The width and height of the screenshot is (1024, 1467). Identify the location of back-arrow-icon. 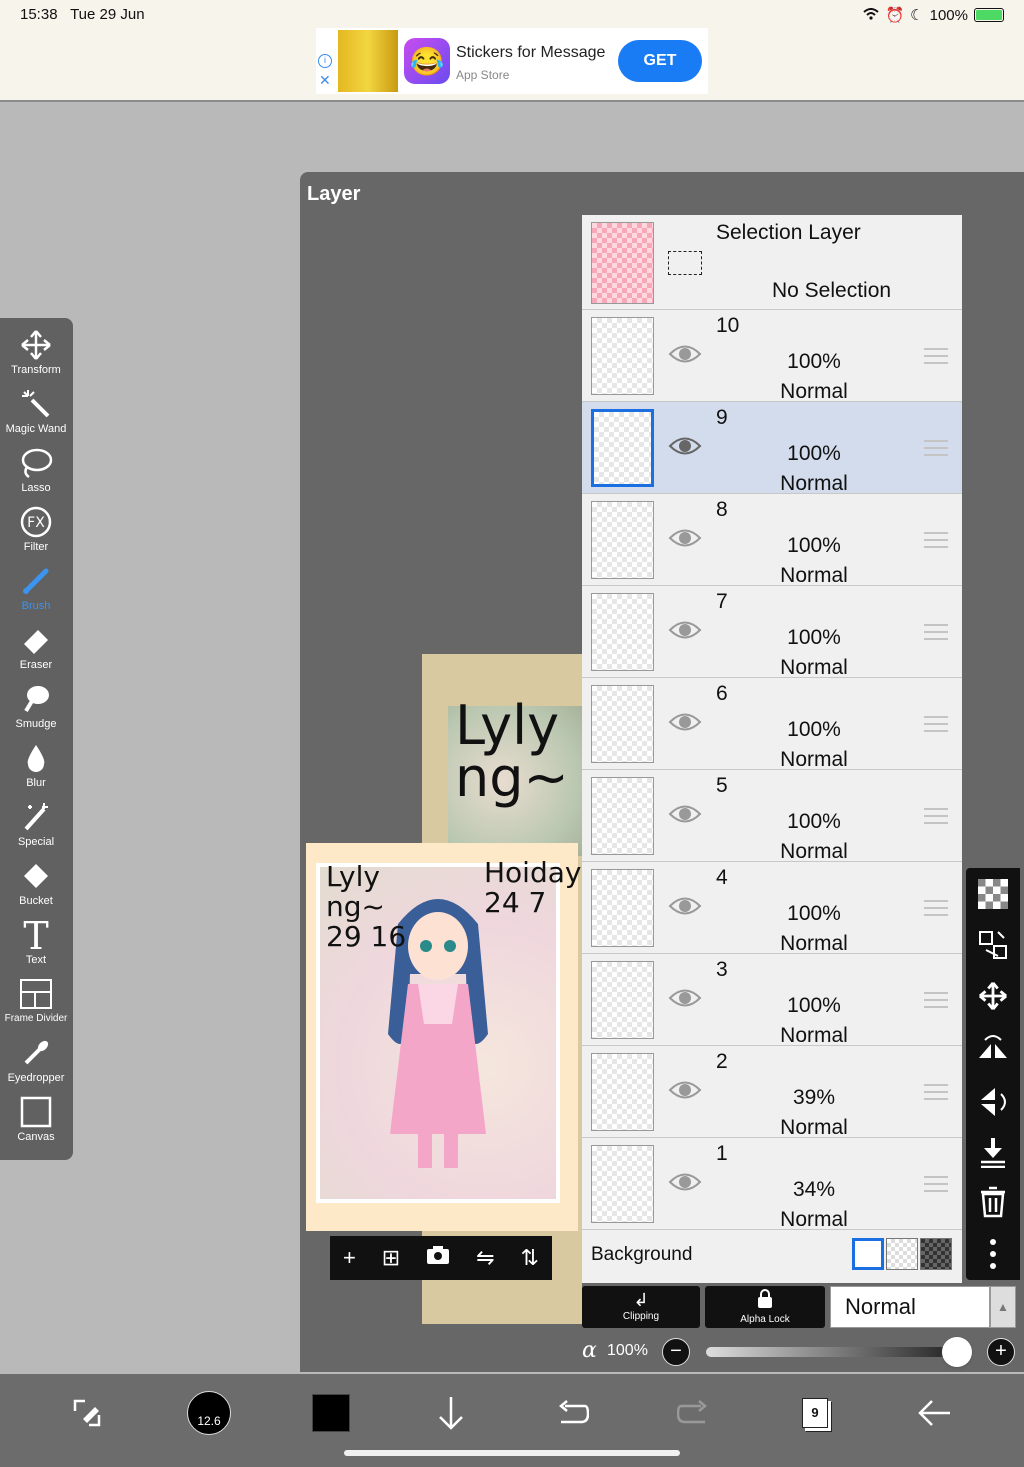
(935, 1413).